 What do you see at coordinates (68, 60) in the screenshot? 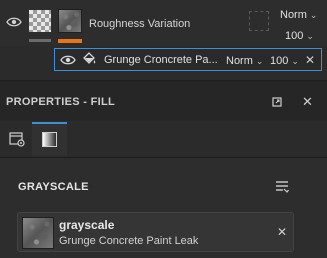
I see `sublayer-visibility-eye-icon` at bounding box center [68, 60].